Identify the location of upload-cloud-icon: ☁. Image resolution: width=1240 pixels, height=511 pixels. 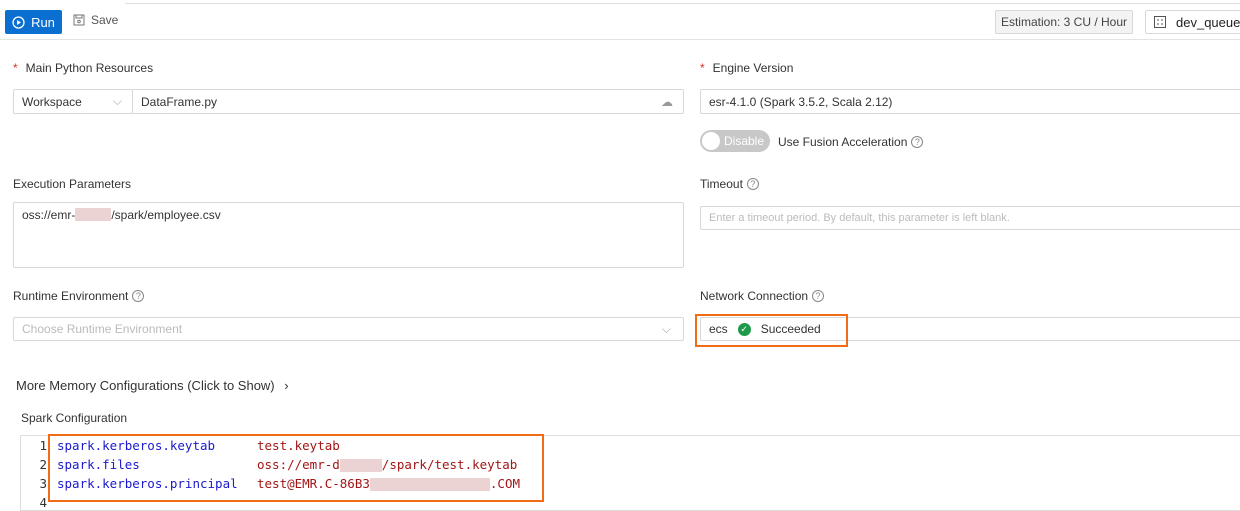
(667, 102).